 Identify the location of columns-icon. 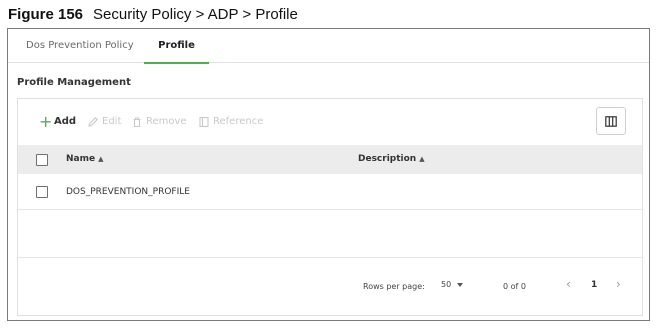
(611, 121).